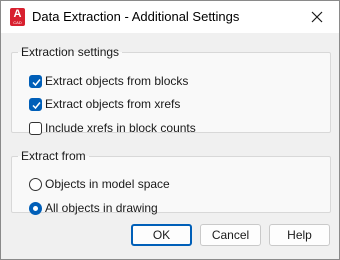  What do you see at coordinates (230, 235) in the screenshot?
I see `cancel-button: Cancel` at bounding box center [230, 235].